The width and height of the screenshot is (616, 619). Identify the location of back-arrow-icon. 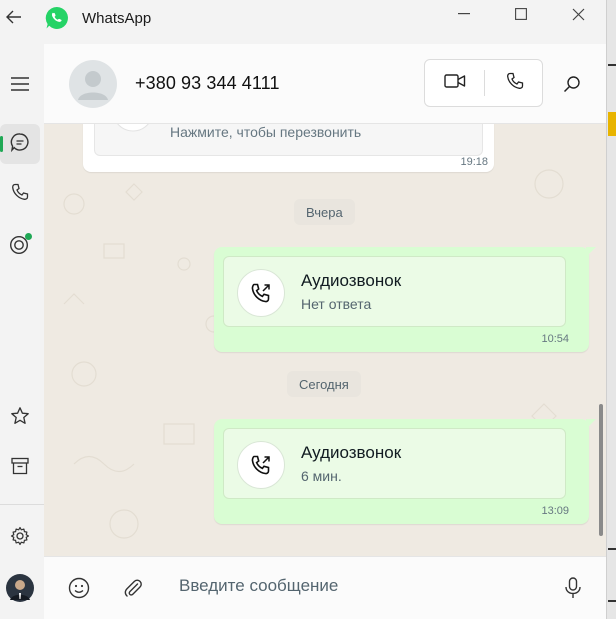
(14, 17).